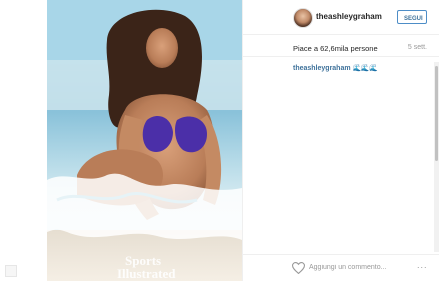  I want to click on username-link: theashleygraham, so click(349, 16).